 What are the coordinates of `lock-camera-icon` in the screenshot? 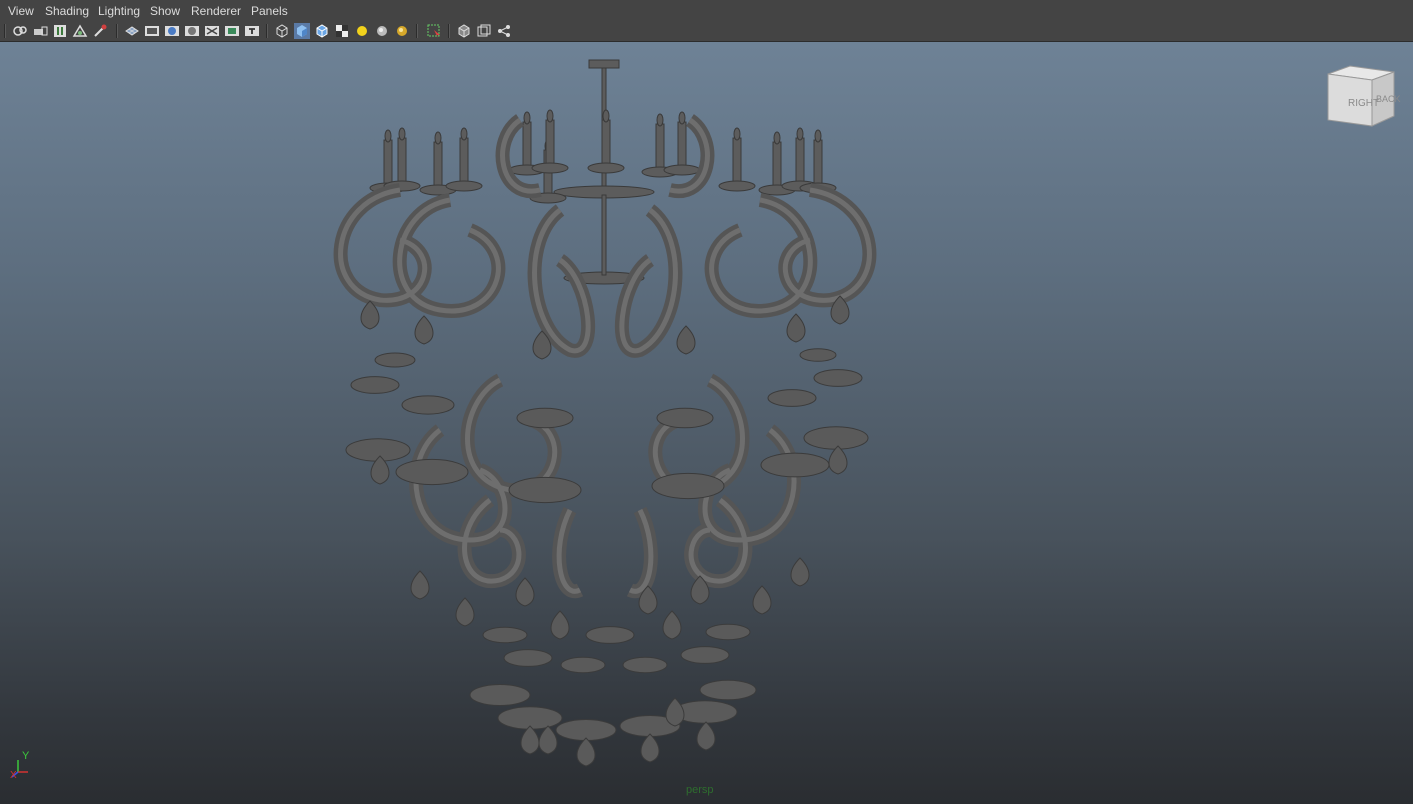 It's located at (40, 31).